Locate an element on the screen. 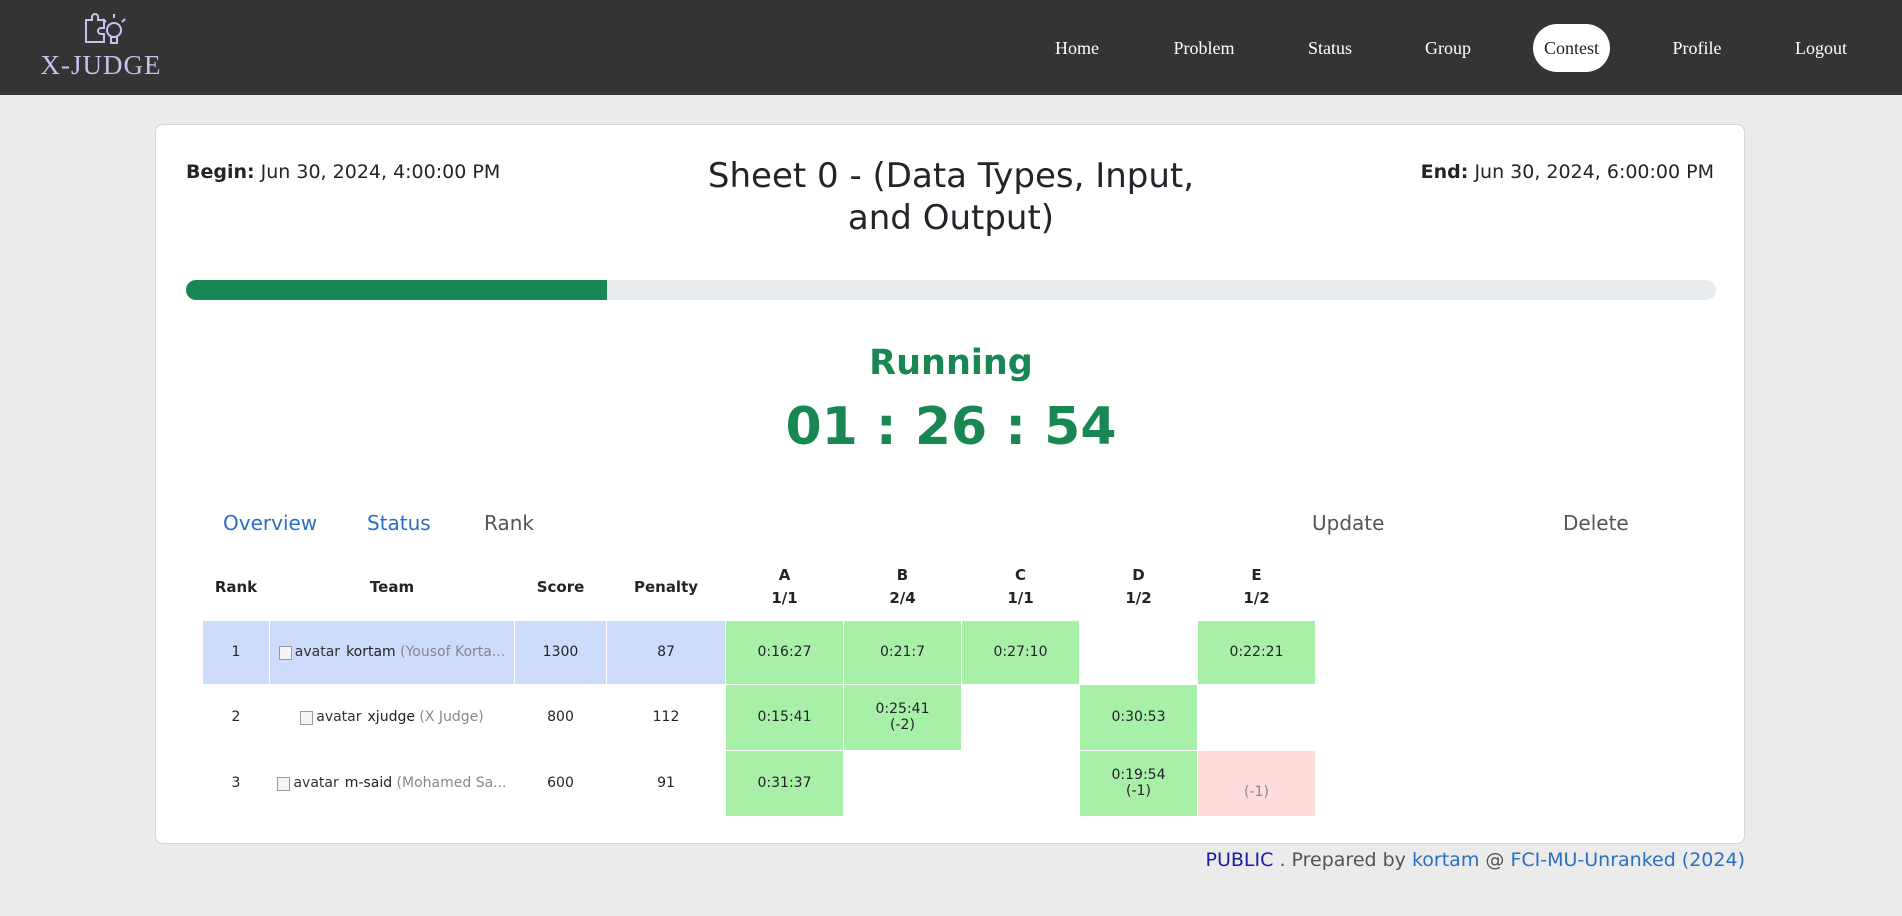 The width and height of the screenshot is (1902, 916). solve-time: 0:22:21 is located at coordinates (1256, 652).